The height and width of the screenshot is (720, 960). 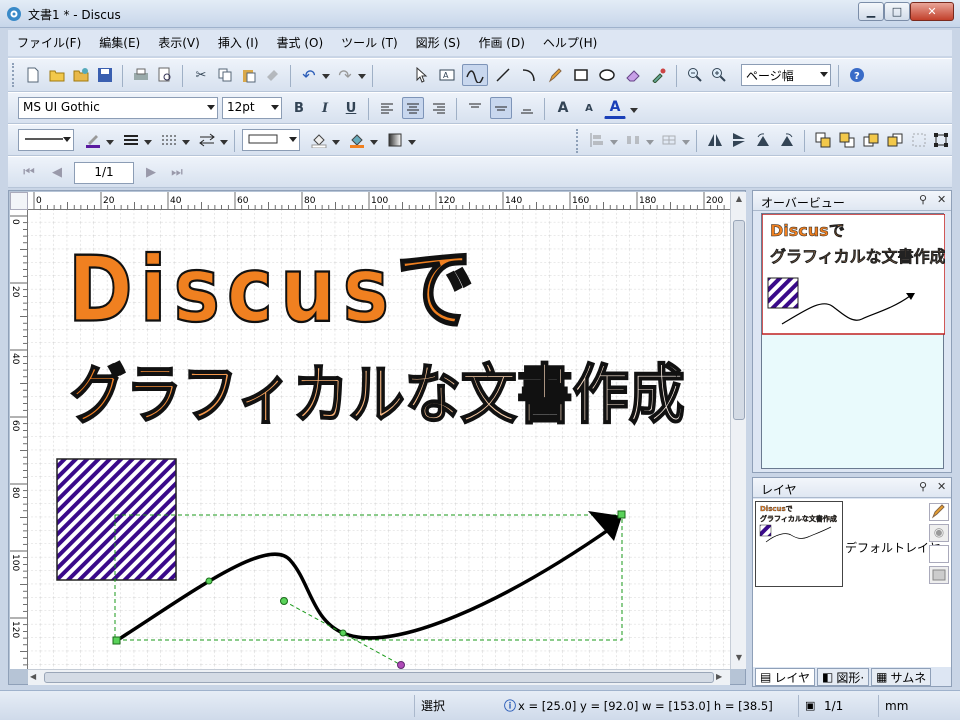 I want to click on freehand-curve-icon, so click(x=475, y=75).